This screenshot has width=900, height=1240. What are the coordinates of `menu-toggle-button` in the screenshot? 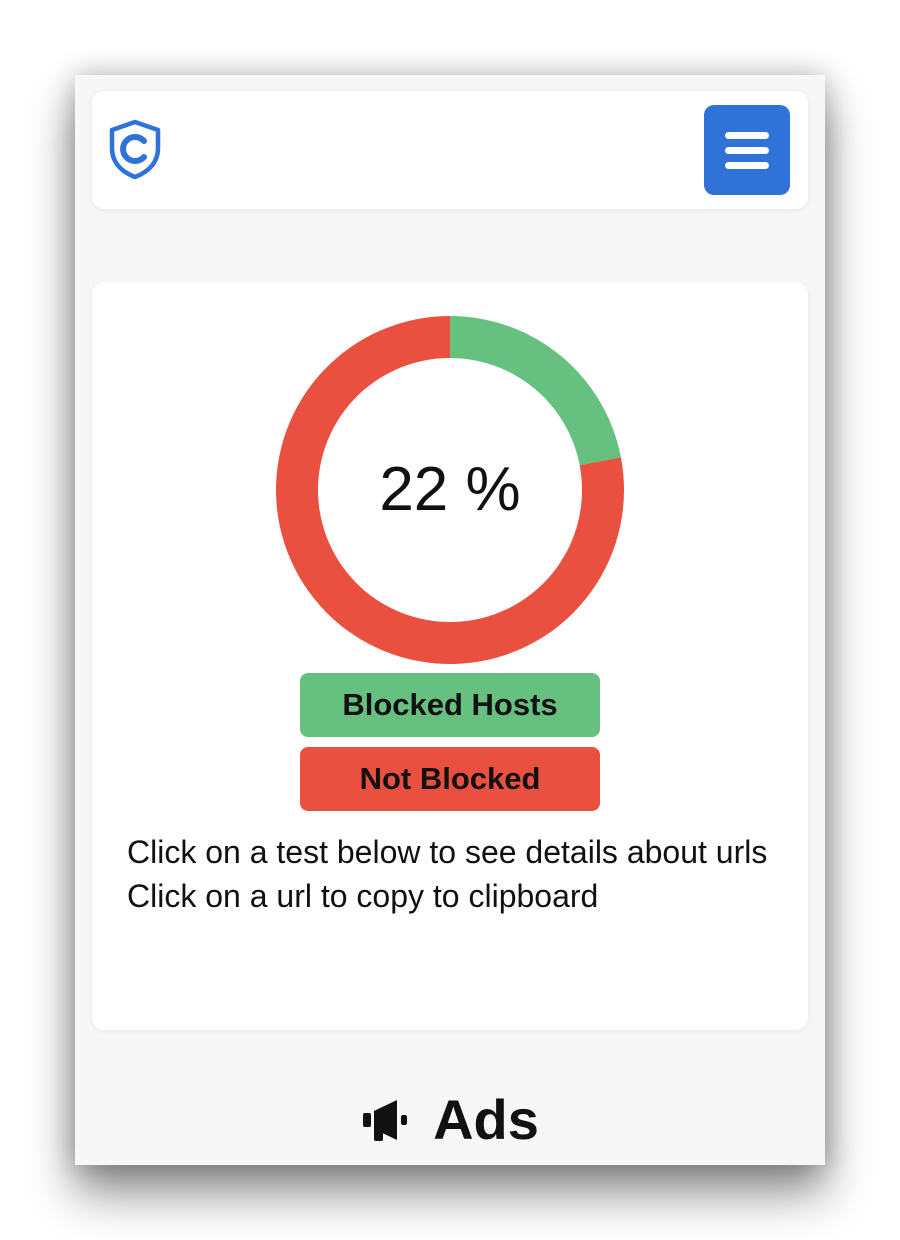 It's located at (747, 150).